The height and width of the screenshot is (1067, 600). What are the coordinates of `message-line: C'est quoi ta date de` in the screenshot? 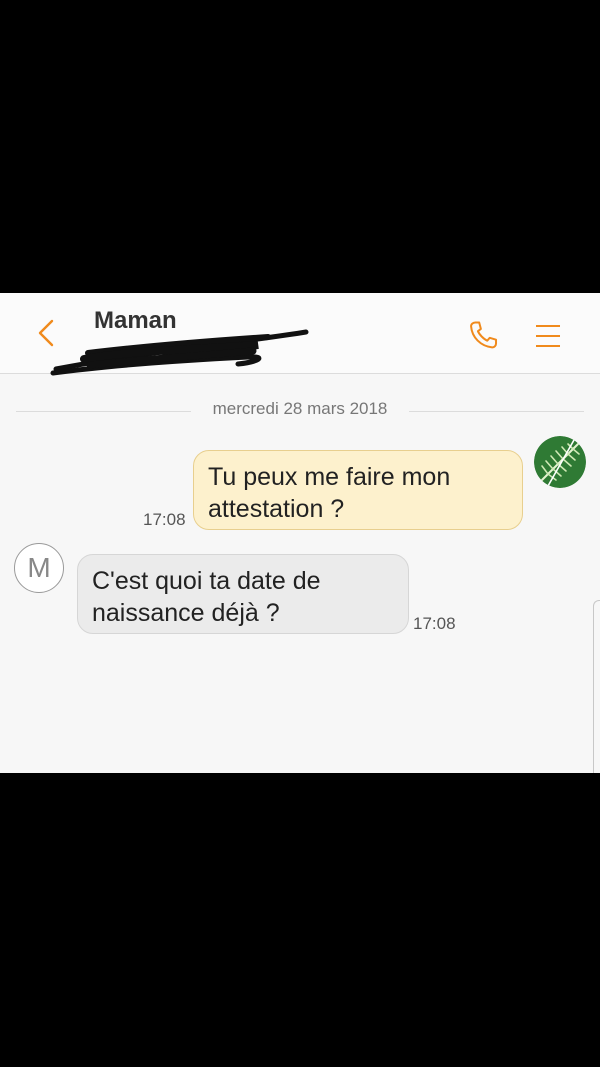 It's located at (206, 581).